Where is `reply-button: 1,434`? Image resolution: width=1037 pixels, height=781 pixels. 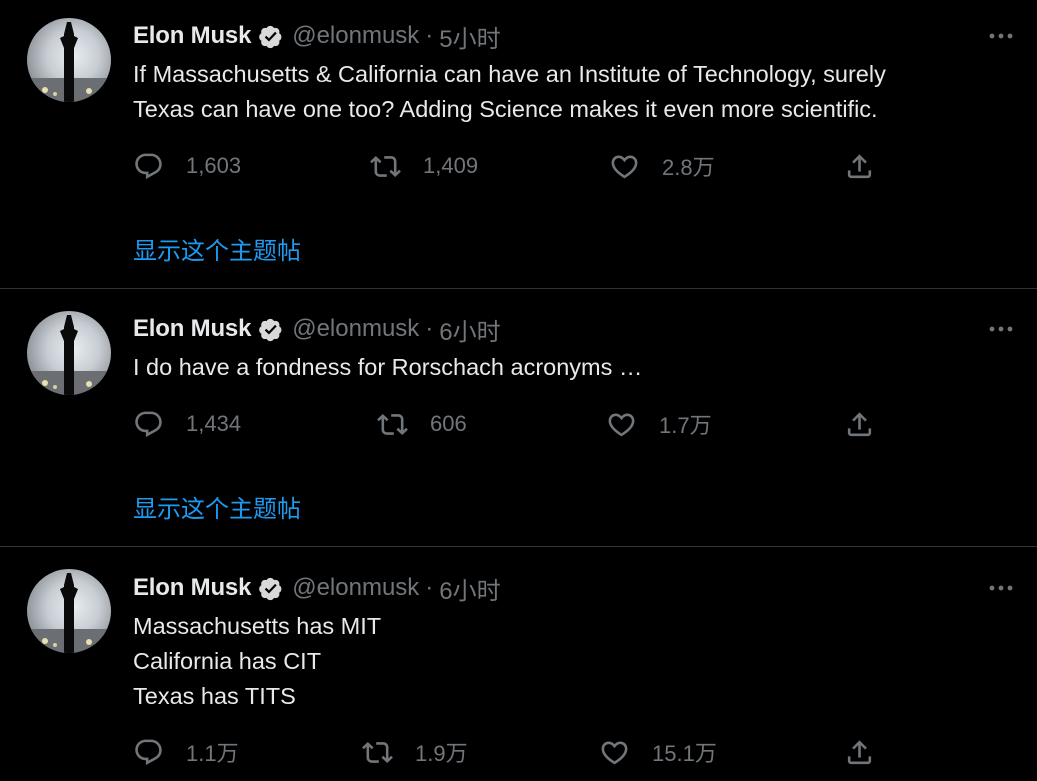
reply-button: 1,434 is located at coordinates (187, 424).